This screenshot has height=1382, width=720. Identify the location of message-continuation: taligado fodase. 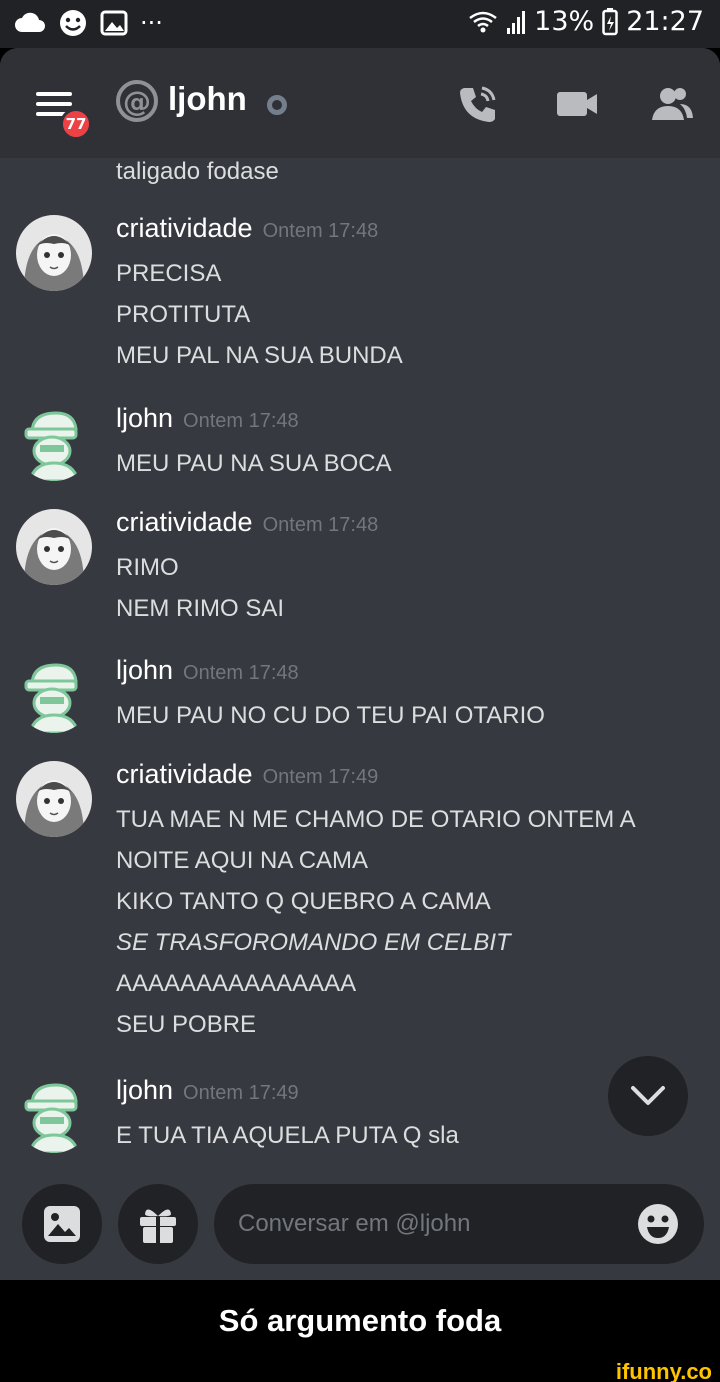
(197, 171).